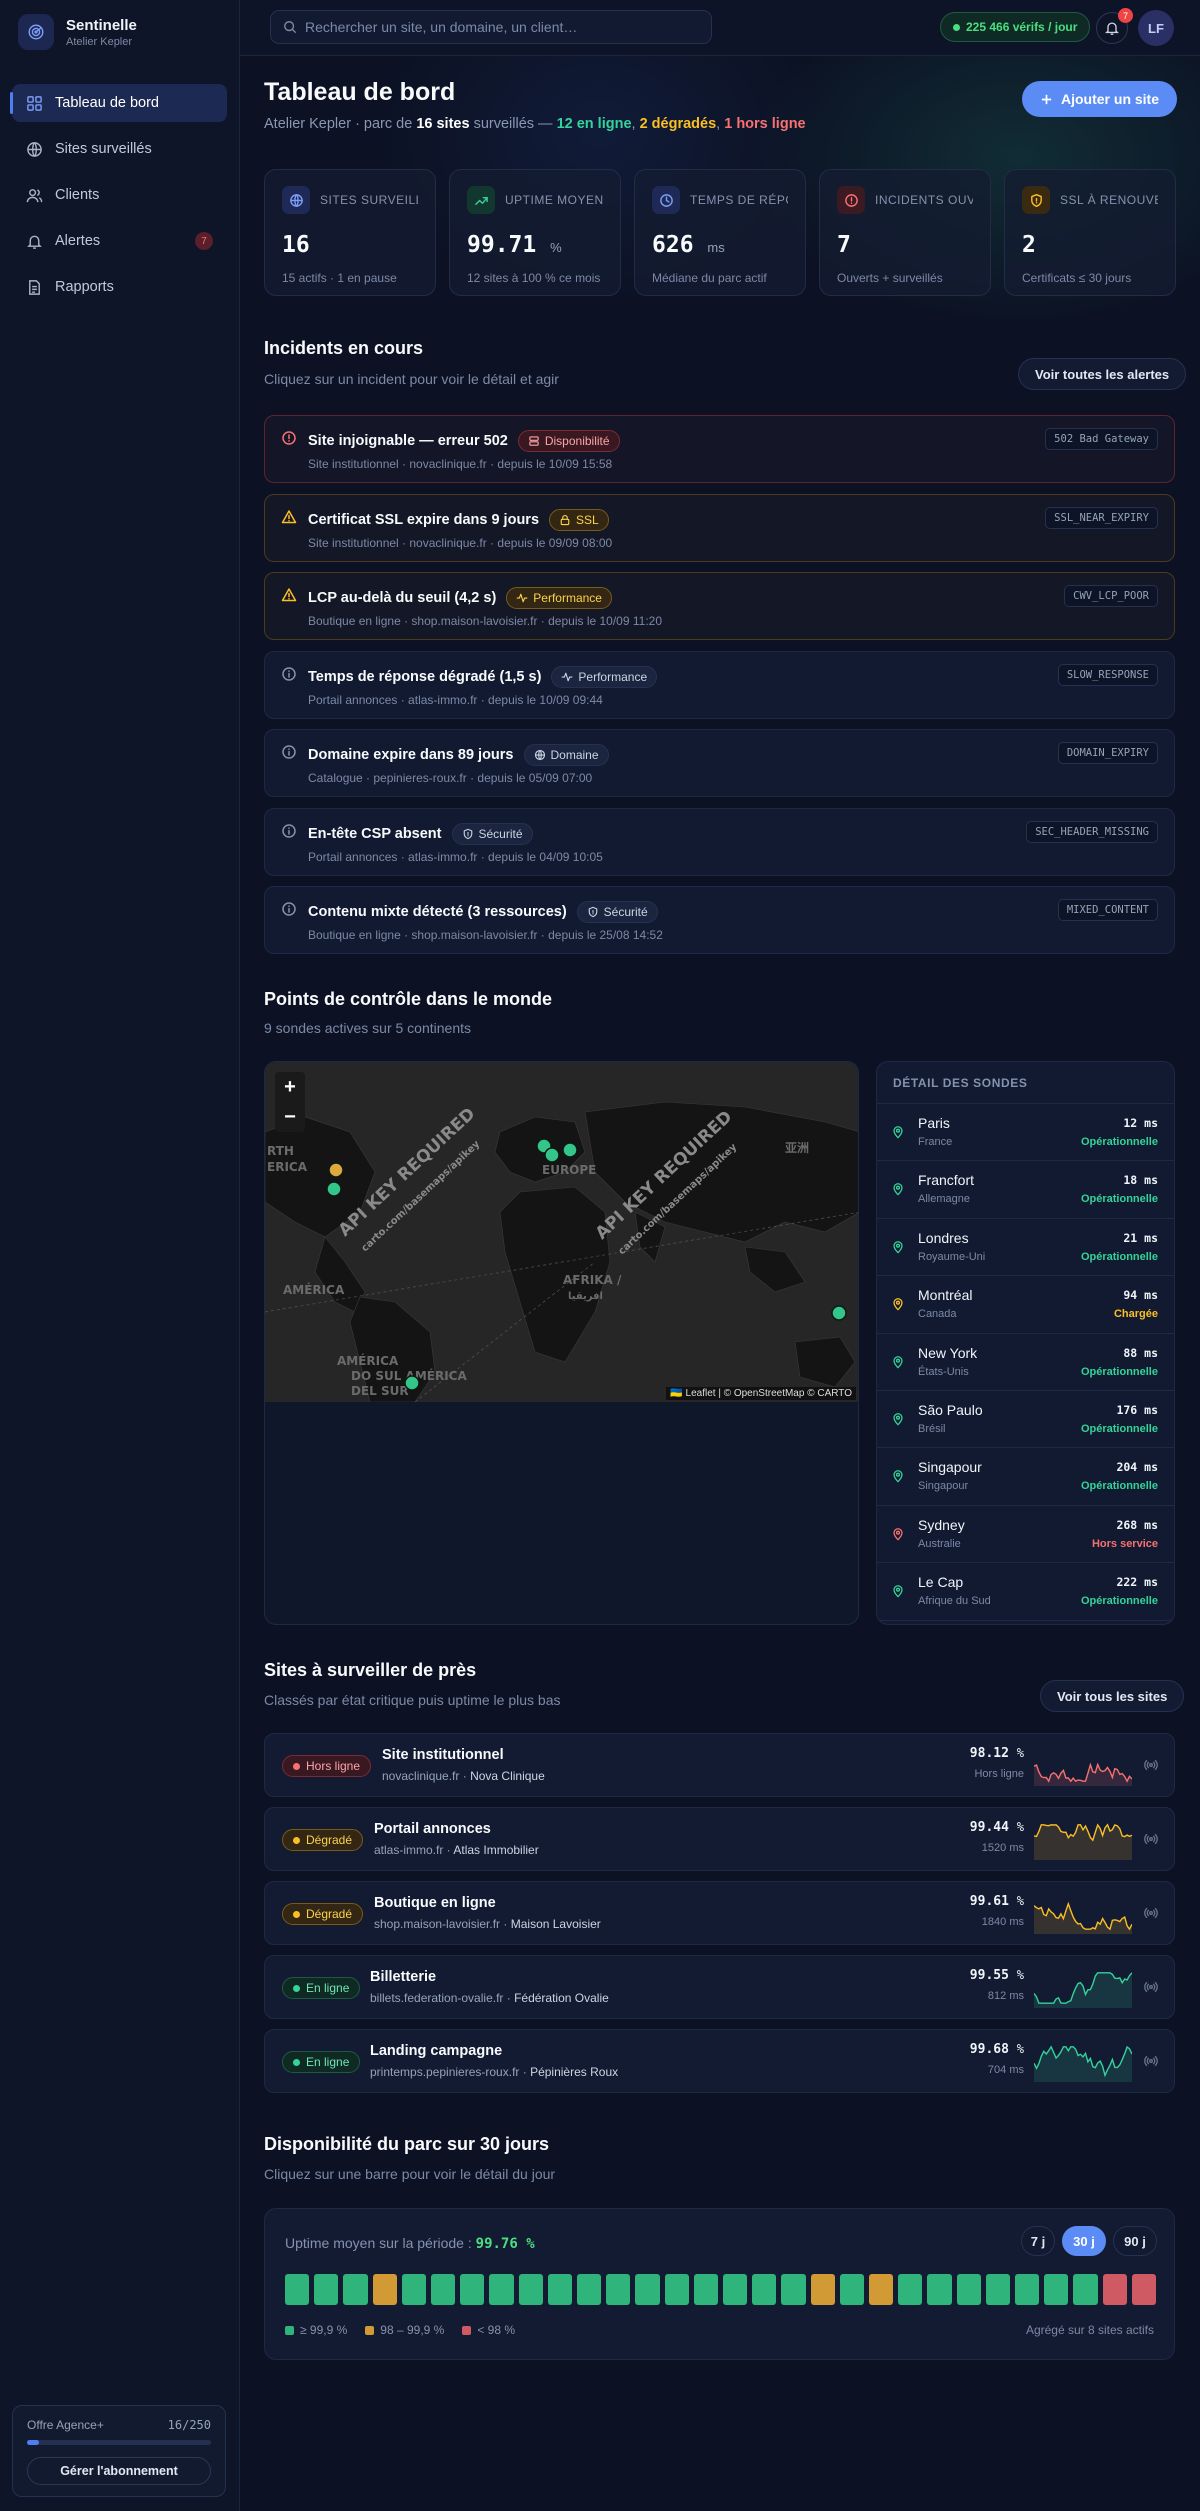  Describe the element at coordinates (380, 1391) in the screenshot. I see `map-label: DEL SUR` at that location.